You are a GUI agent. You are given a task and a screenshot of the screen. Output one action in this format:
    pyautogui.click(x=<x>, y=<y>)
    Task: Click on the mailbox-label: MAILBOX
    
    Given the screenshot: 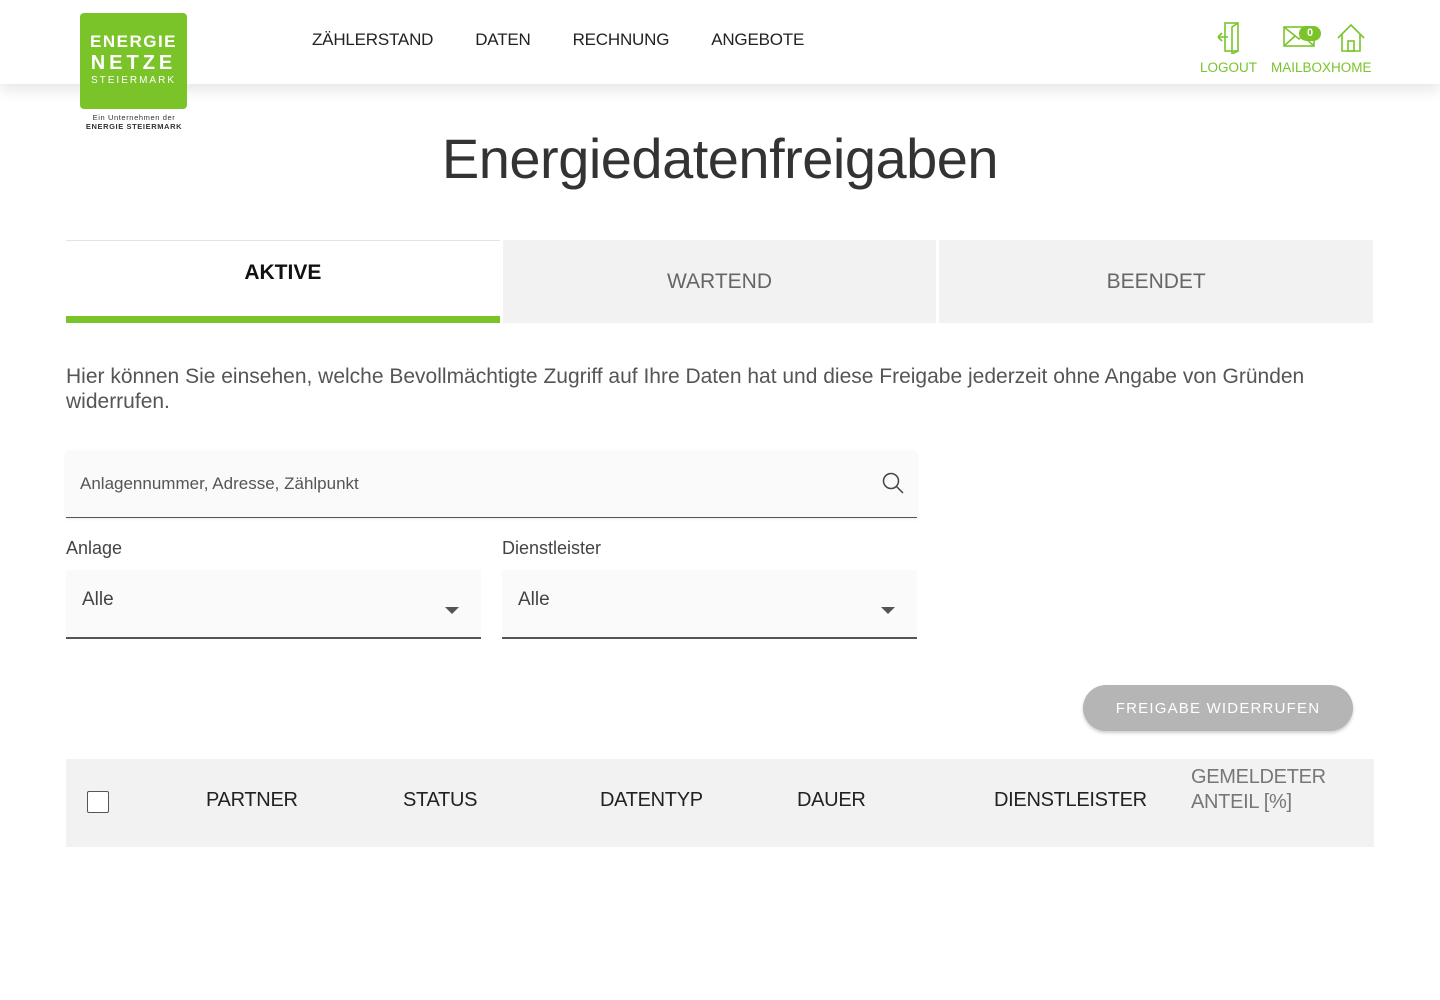 What is the action you would take?
    pyautogui.click(x=1301, y=67)
    